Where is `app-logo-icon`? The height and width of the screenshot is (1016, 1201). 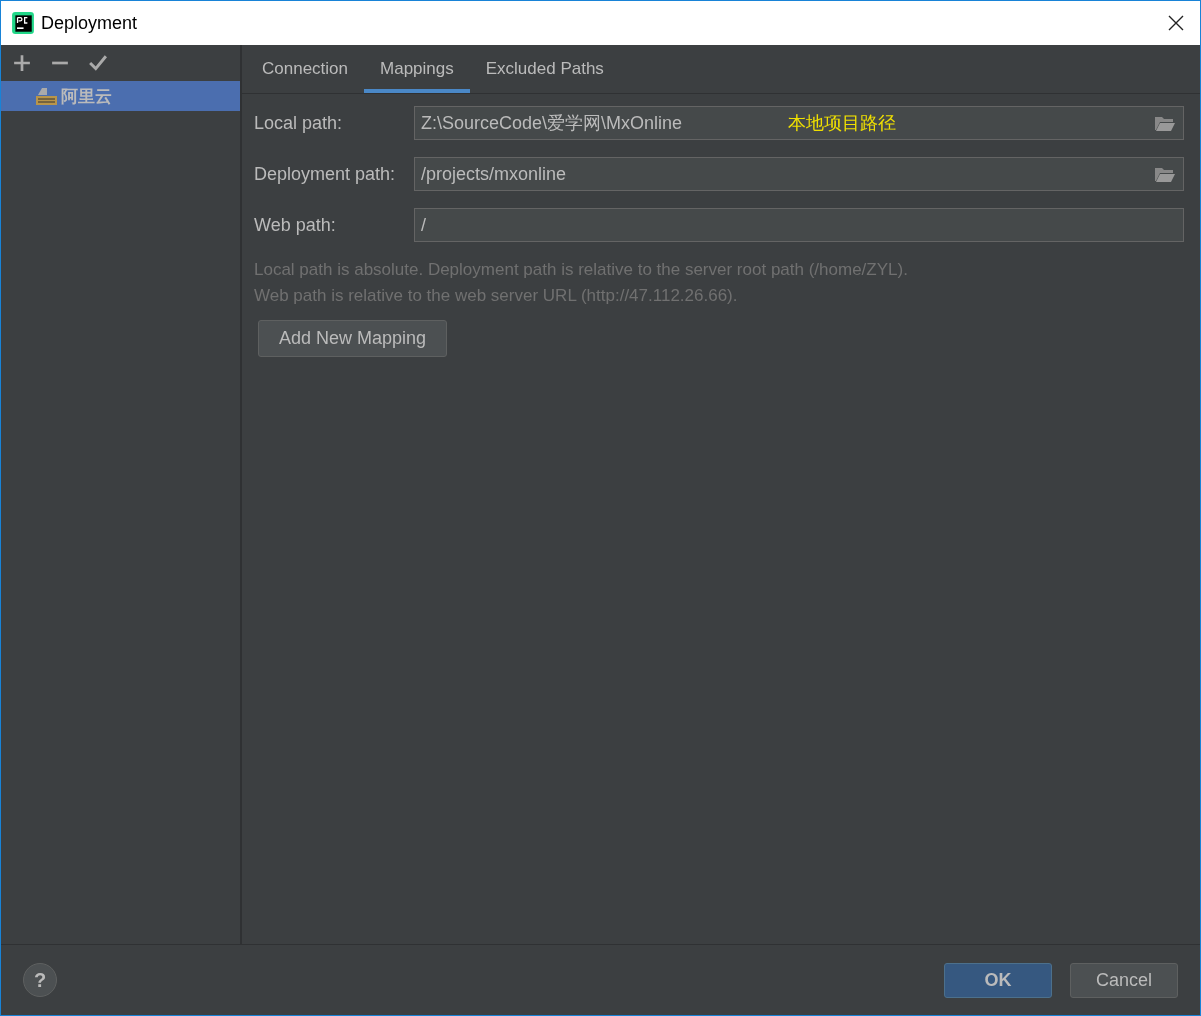
app-logo-icon is located at coordinates (23, 23).